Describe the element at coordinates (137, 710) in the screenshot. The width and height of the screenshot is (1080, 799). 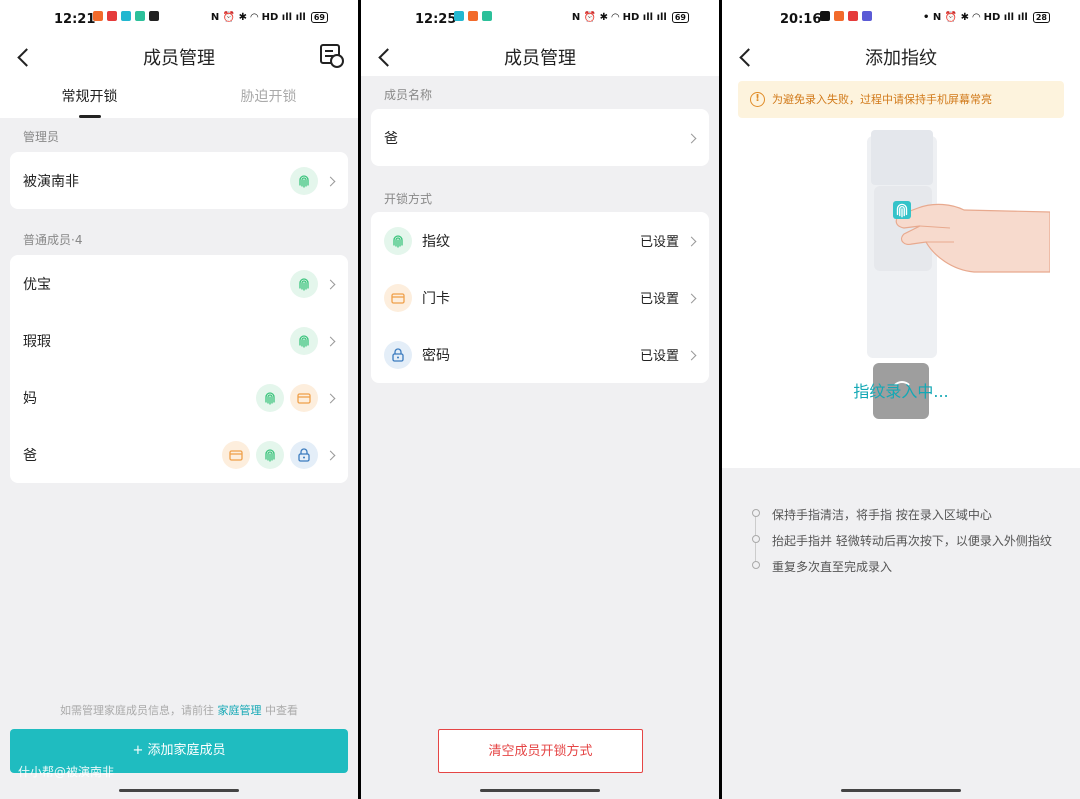
I see `footer-prefix: 如需管理家庭成员信息，请前往` at that location.